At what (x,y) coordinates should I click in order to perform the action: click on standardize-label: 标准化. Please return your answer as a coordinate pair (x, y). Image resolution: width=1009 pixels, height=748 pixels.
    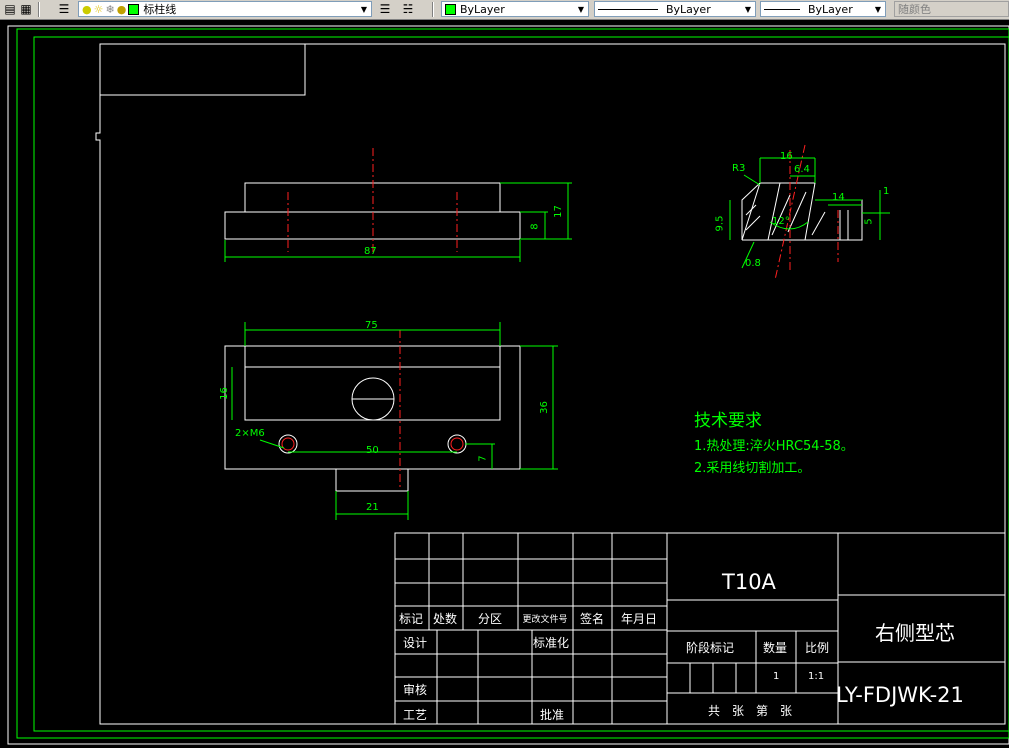
    Looking at the image, I should click on (551, 643).